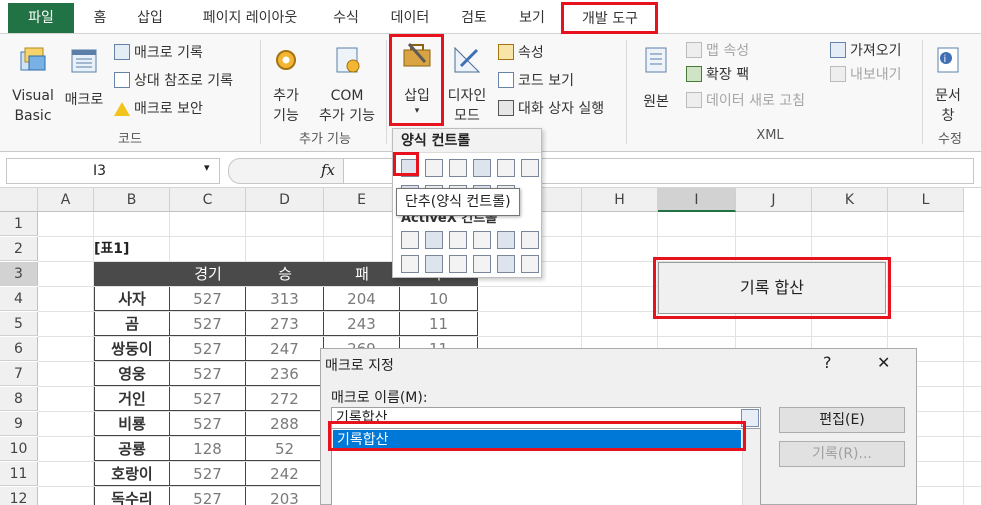  Describe the element at coordinates (439, 324) in the screenshot. I see `table-cell: 11` at that location.